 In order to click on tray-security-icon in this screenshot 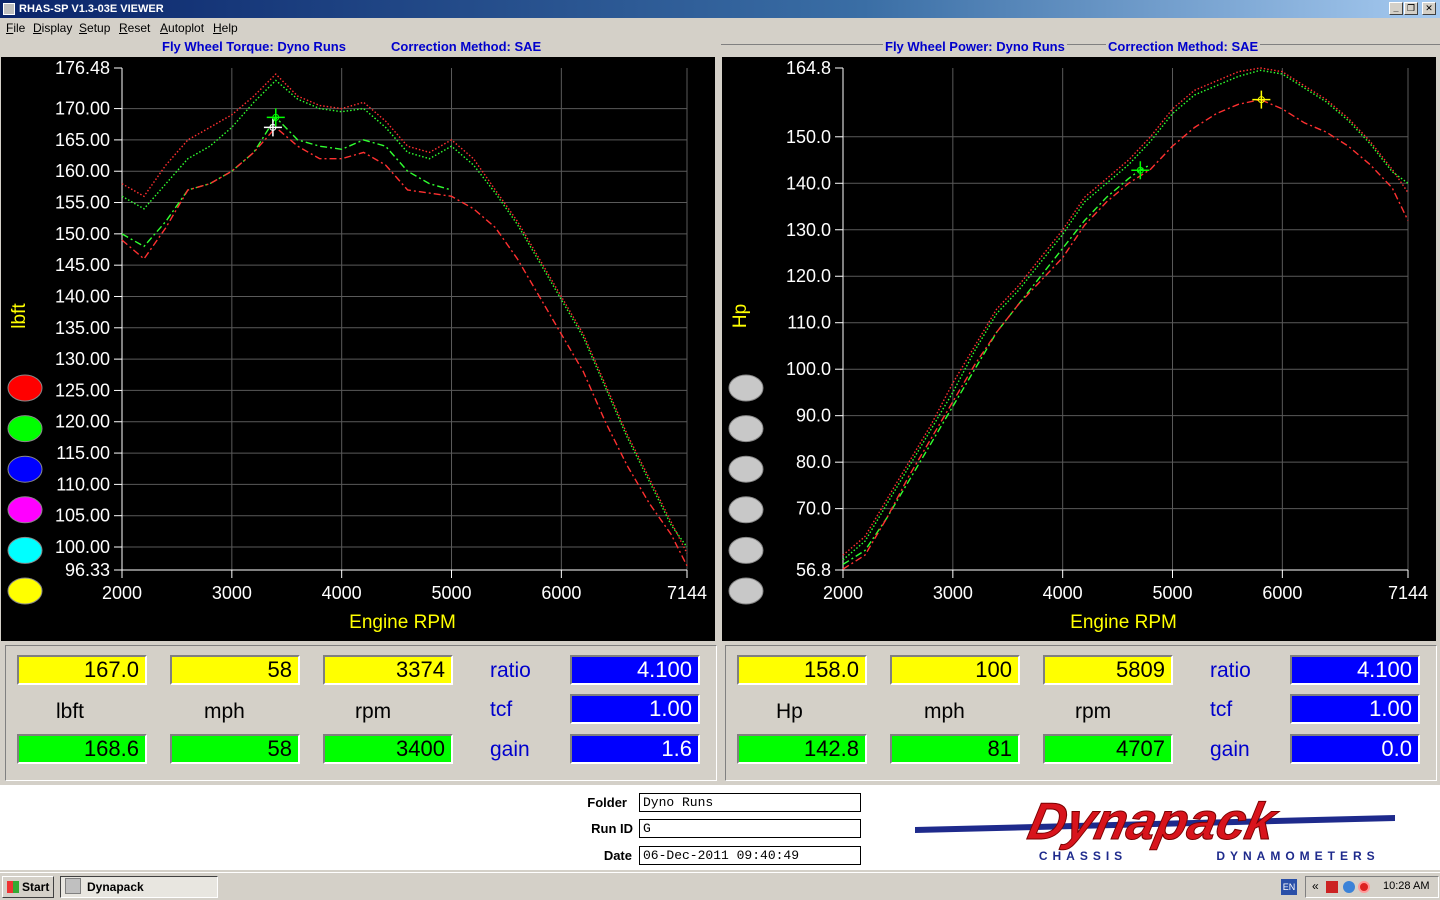, I will do `click(1364, 887)`.